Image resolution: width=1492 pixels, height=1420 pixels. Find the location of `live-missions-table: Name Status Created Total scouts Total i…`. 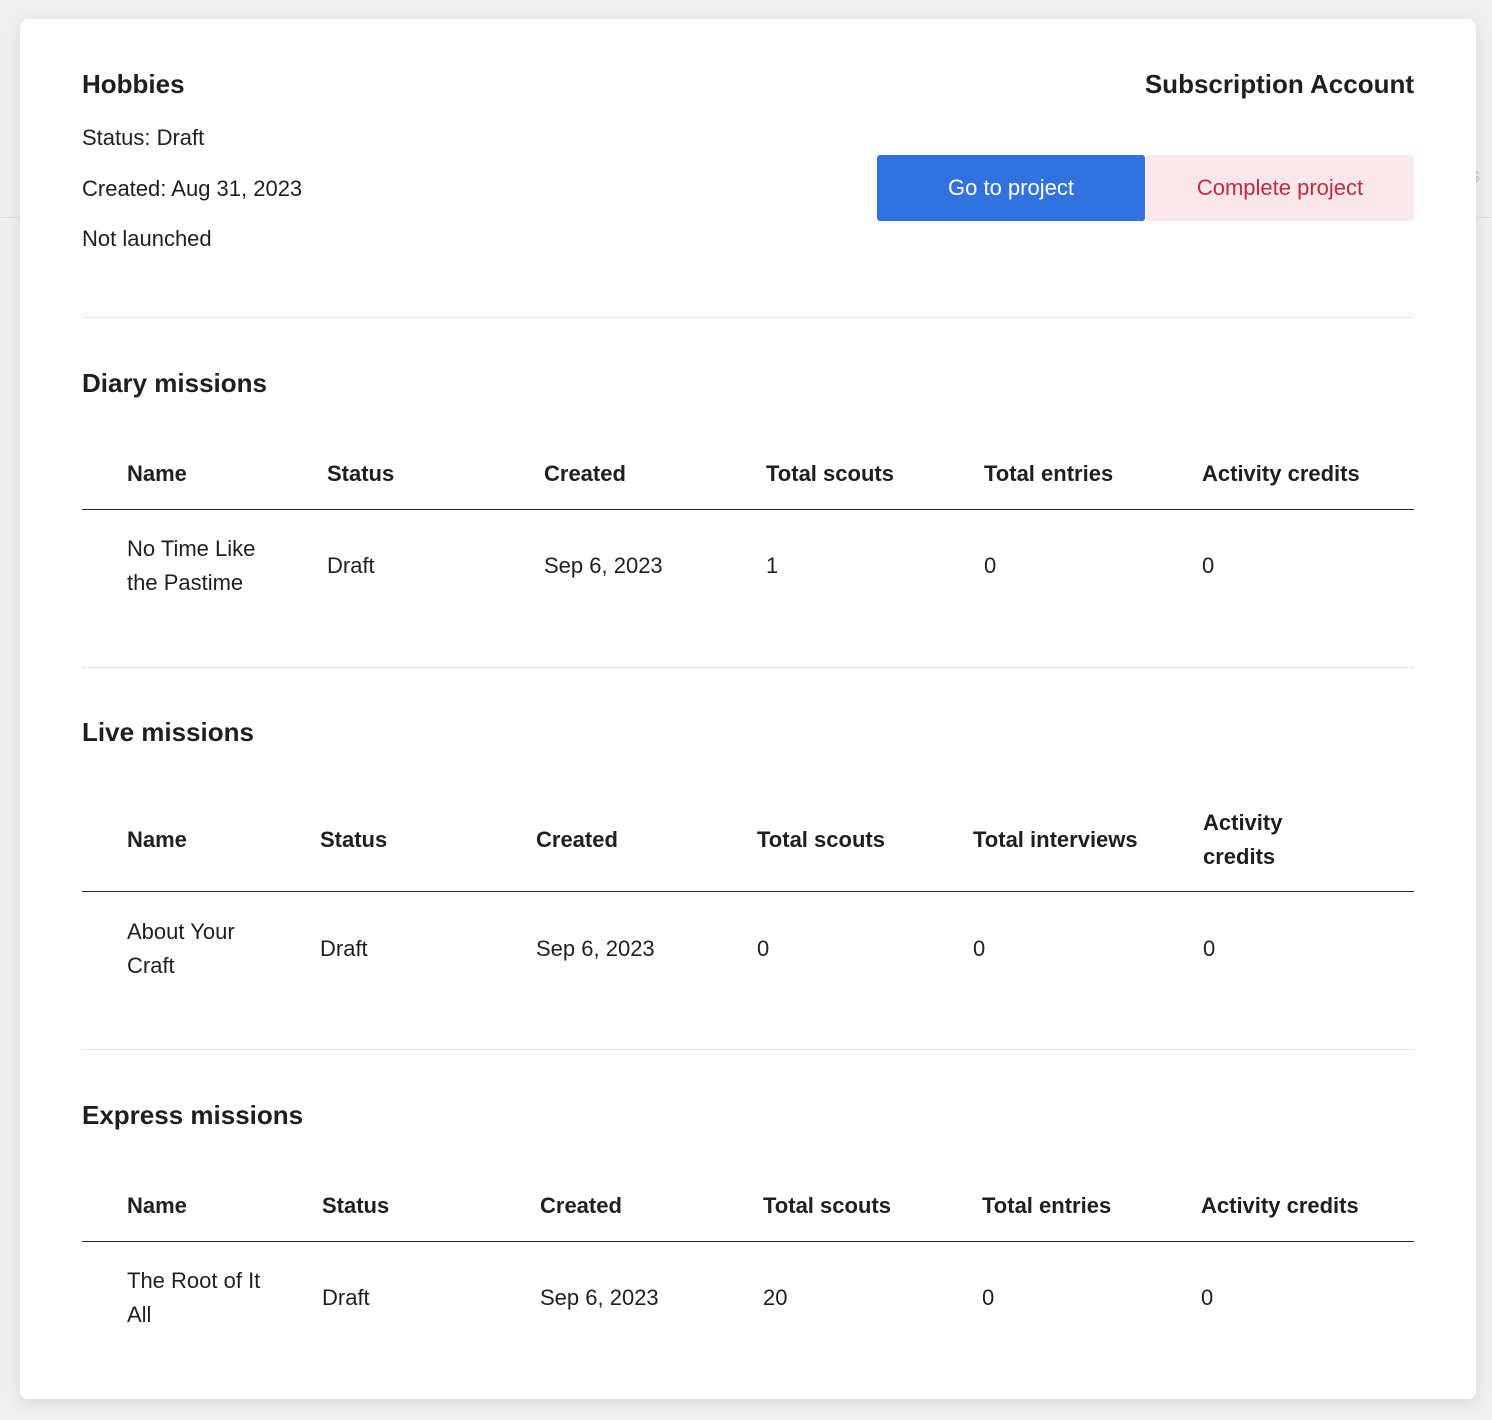

live-missions-table: Name Status Created Total scouts Total i… is located at coordinates (748, 897).